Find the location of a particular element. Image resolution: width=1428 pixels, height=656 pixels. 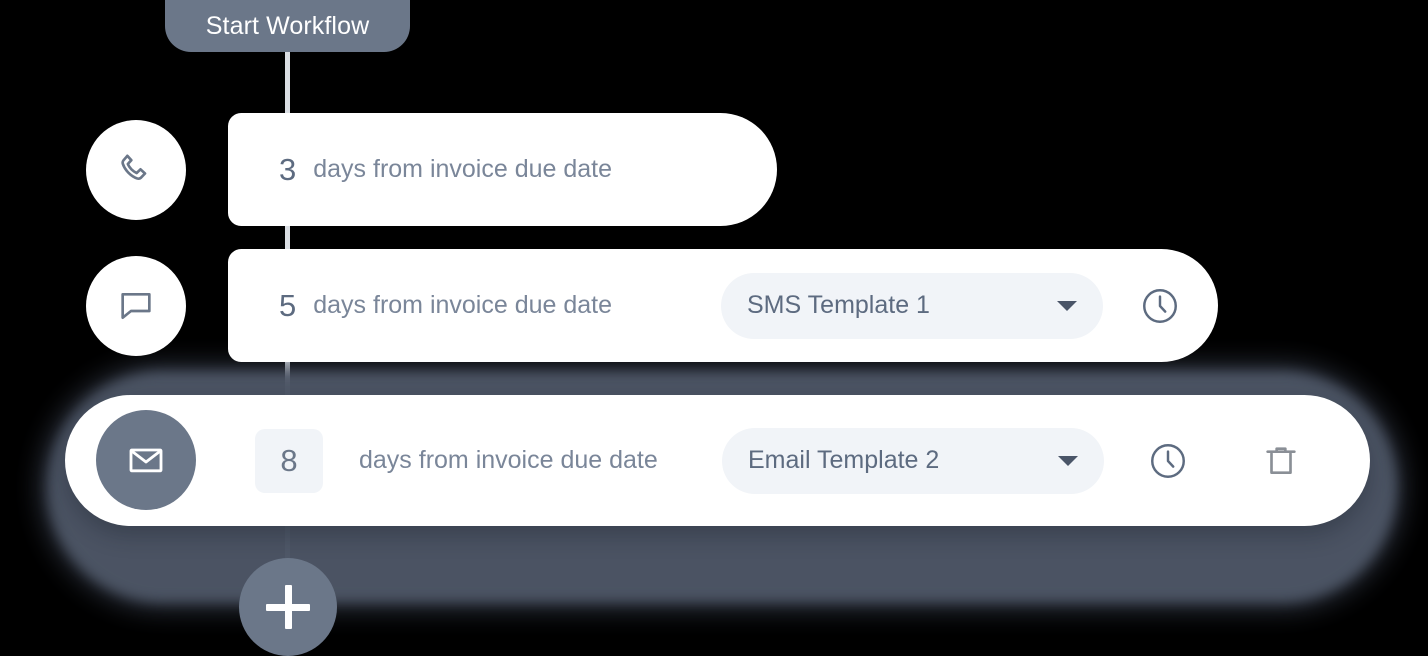

step-2-template-value: SMS Template 1 is located at coordinates (838, 305).